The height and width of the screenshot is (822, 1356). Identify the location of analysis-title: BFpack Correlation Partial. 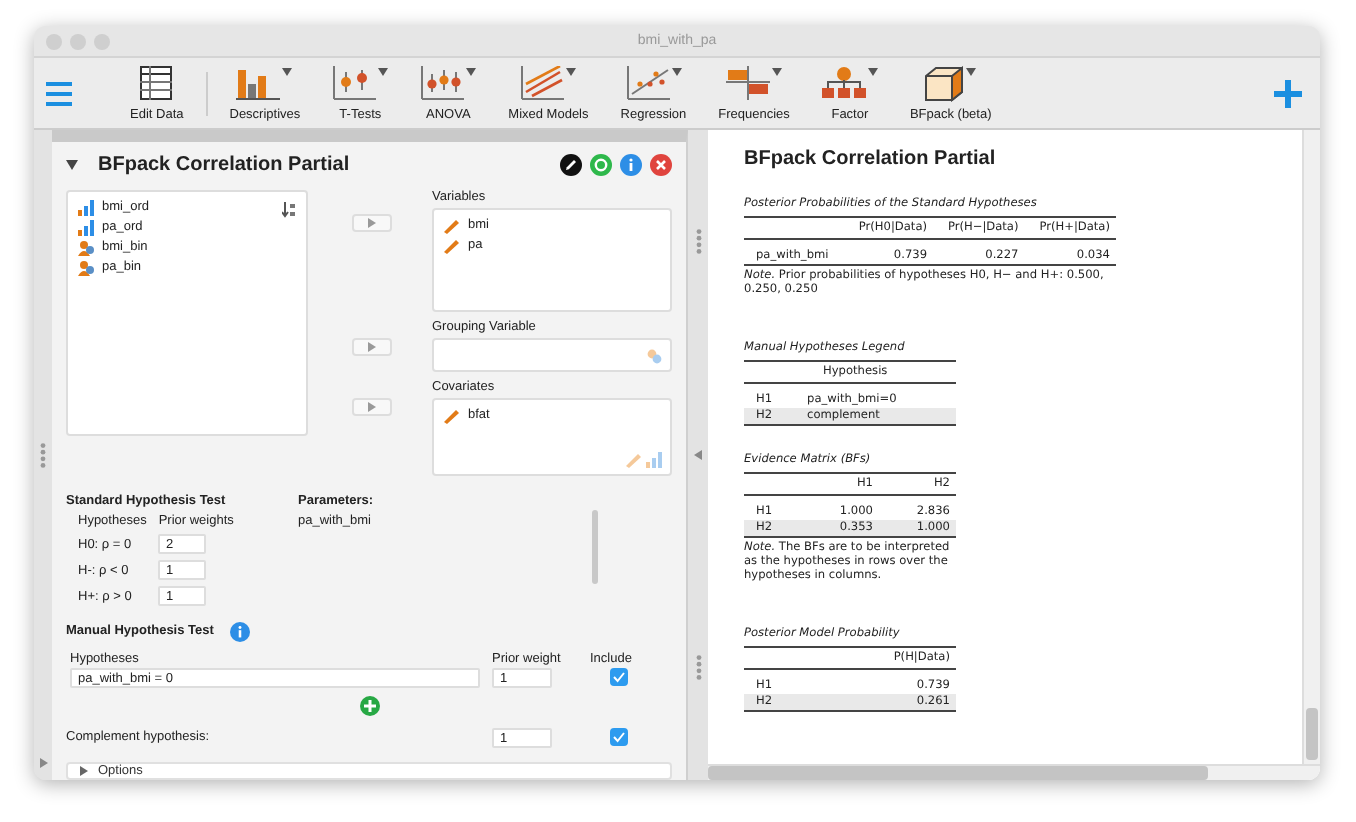
(224, 165).